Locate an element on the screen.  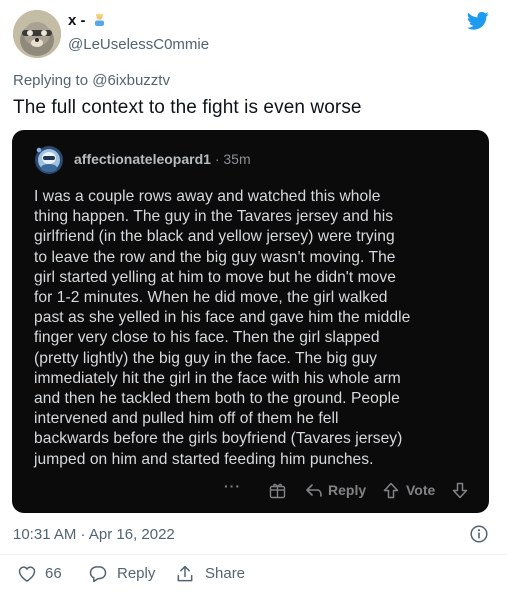
replying-to-handle: @6ixbuzztv is located at coordinates (131, 80).